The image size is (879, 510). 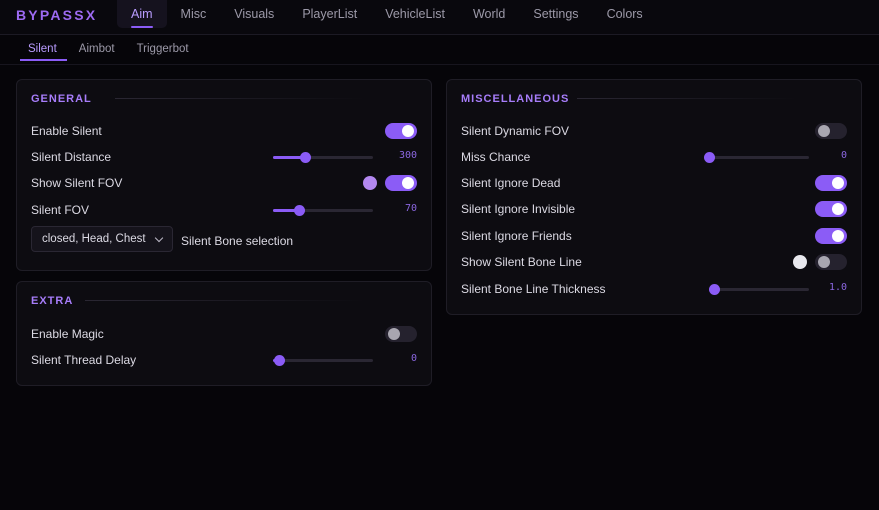 What do you see at coordinates (323, 360) in the screenshot?
I see `thread-delay-slider` at bounding box center [323, 360].